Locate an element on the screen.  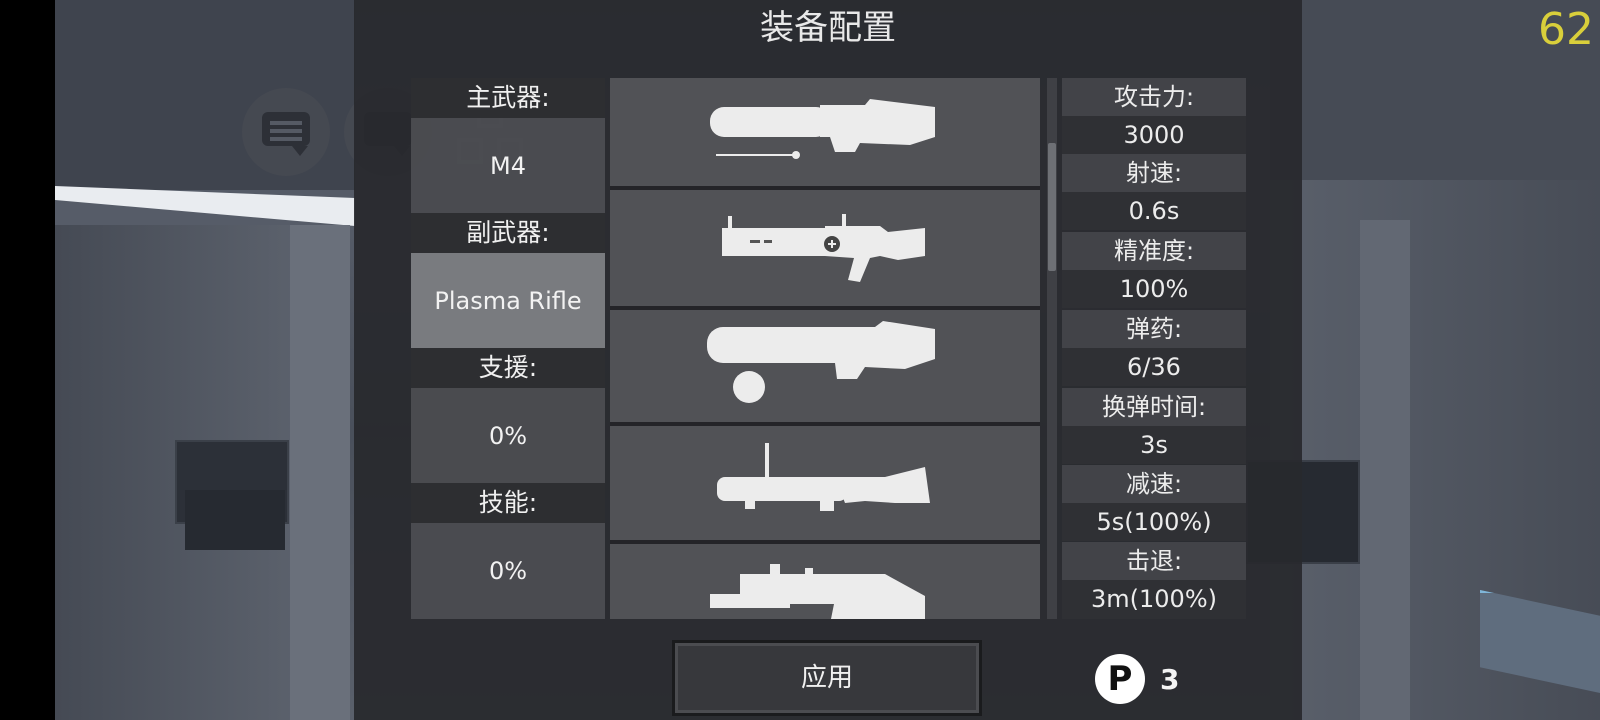
support-slot: 0% is located at coordinates (508, 435).